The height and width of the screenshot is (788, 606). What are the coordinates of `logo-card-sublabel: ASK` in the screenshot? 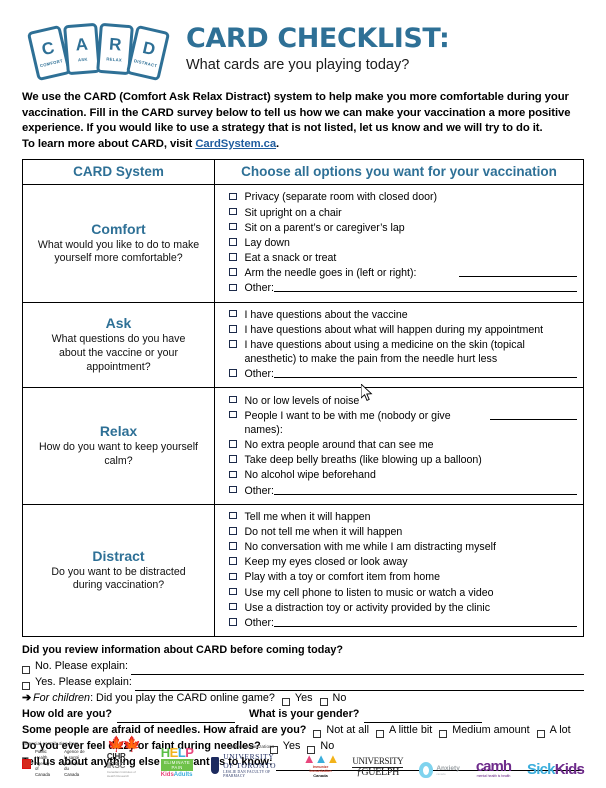 It's located at (82, 59).